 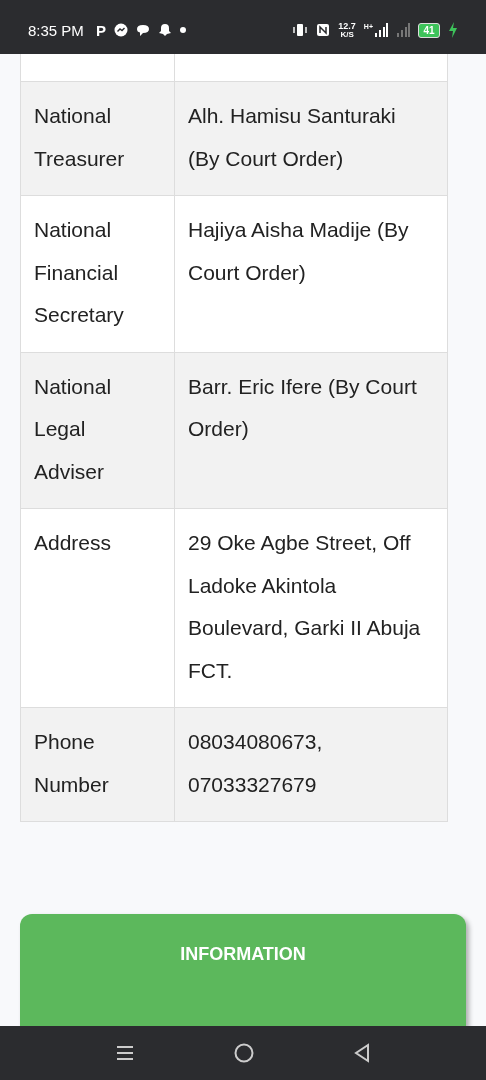 What do you see at coordinates (347, 30) in the screenshot?
I see `network-speed: 12.7 K/S` at bounding box center [347, 30].